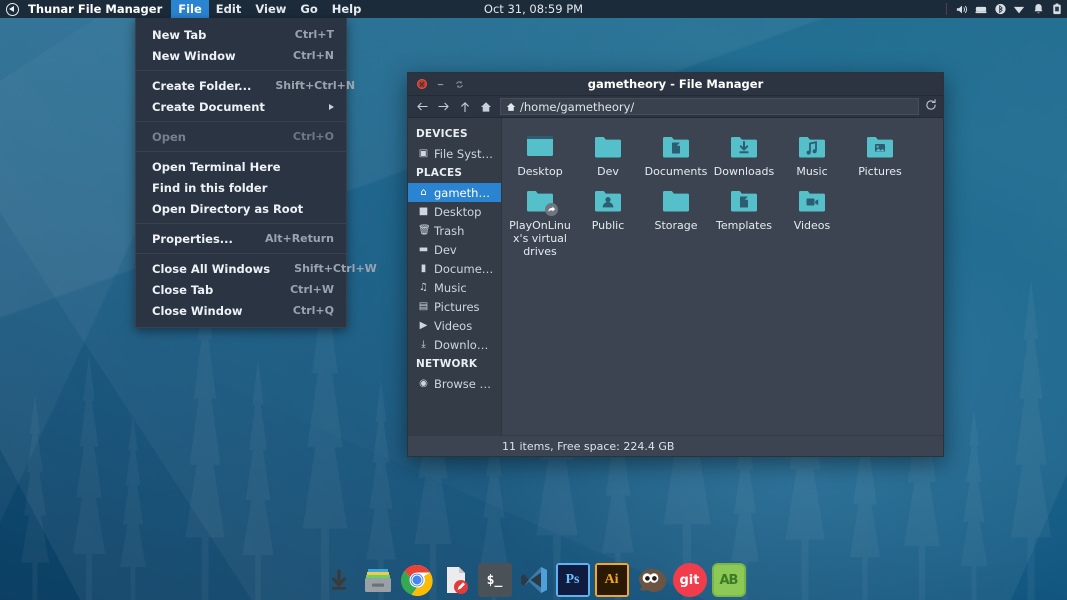 The image size is (1067, 600). I want to click on maximize-button, so click(459, 84).